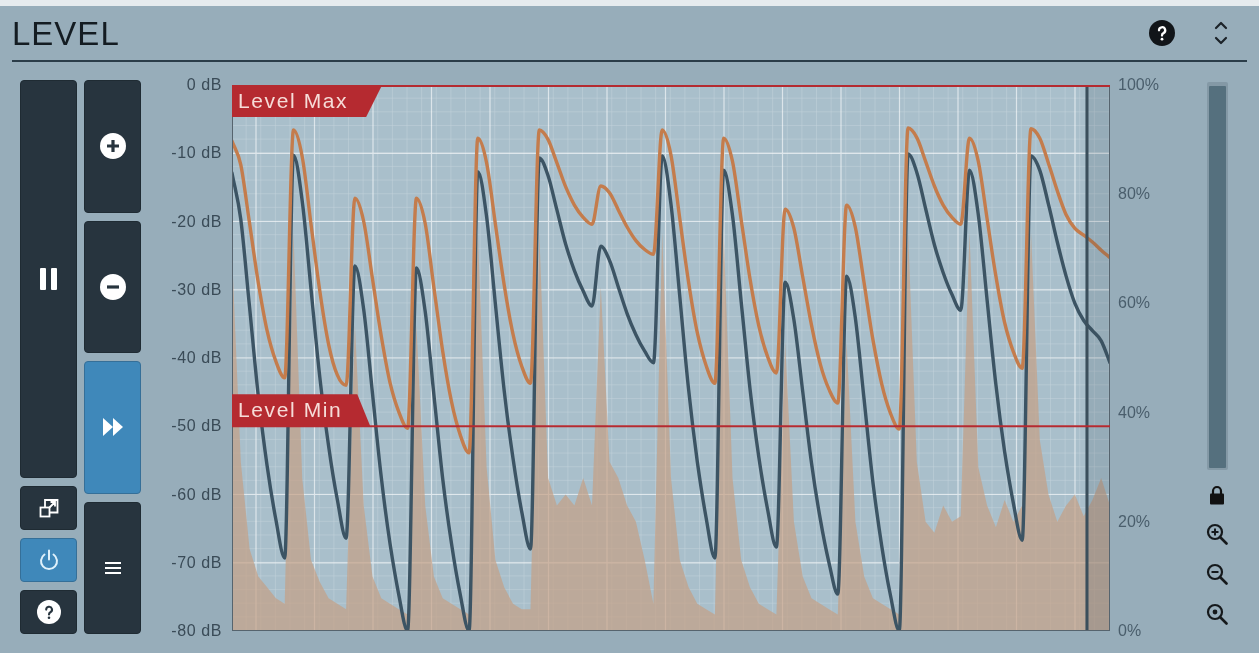 The image size is (1259, 653). What do you see at coordinates (1217, 614) in the screenshot?
I see `zoom-reset-icon` at bounding box center [1217, 614].